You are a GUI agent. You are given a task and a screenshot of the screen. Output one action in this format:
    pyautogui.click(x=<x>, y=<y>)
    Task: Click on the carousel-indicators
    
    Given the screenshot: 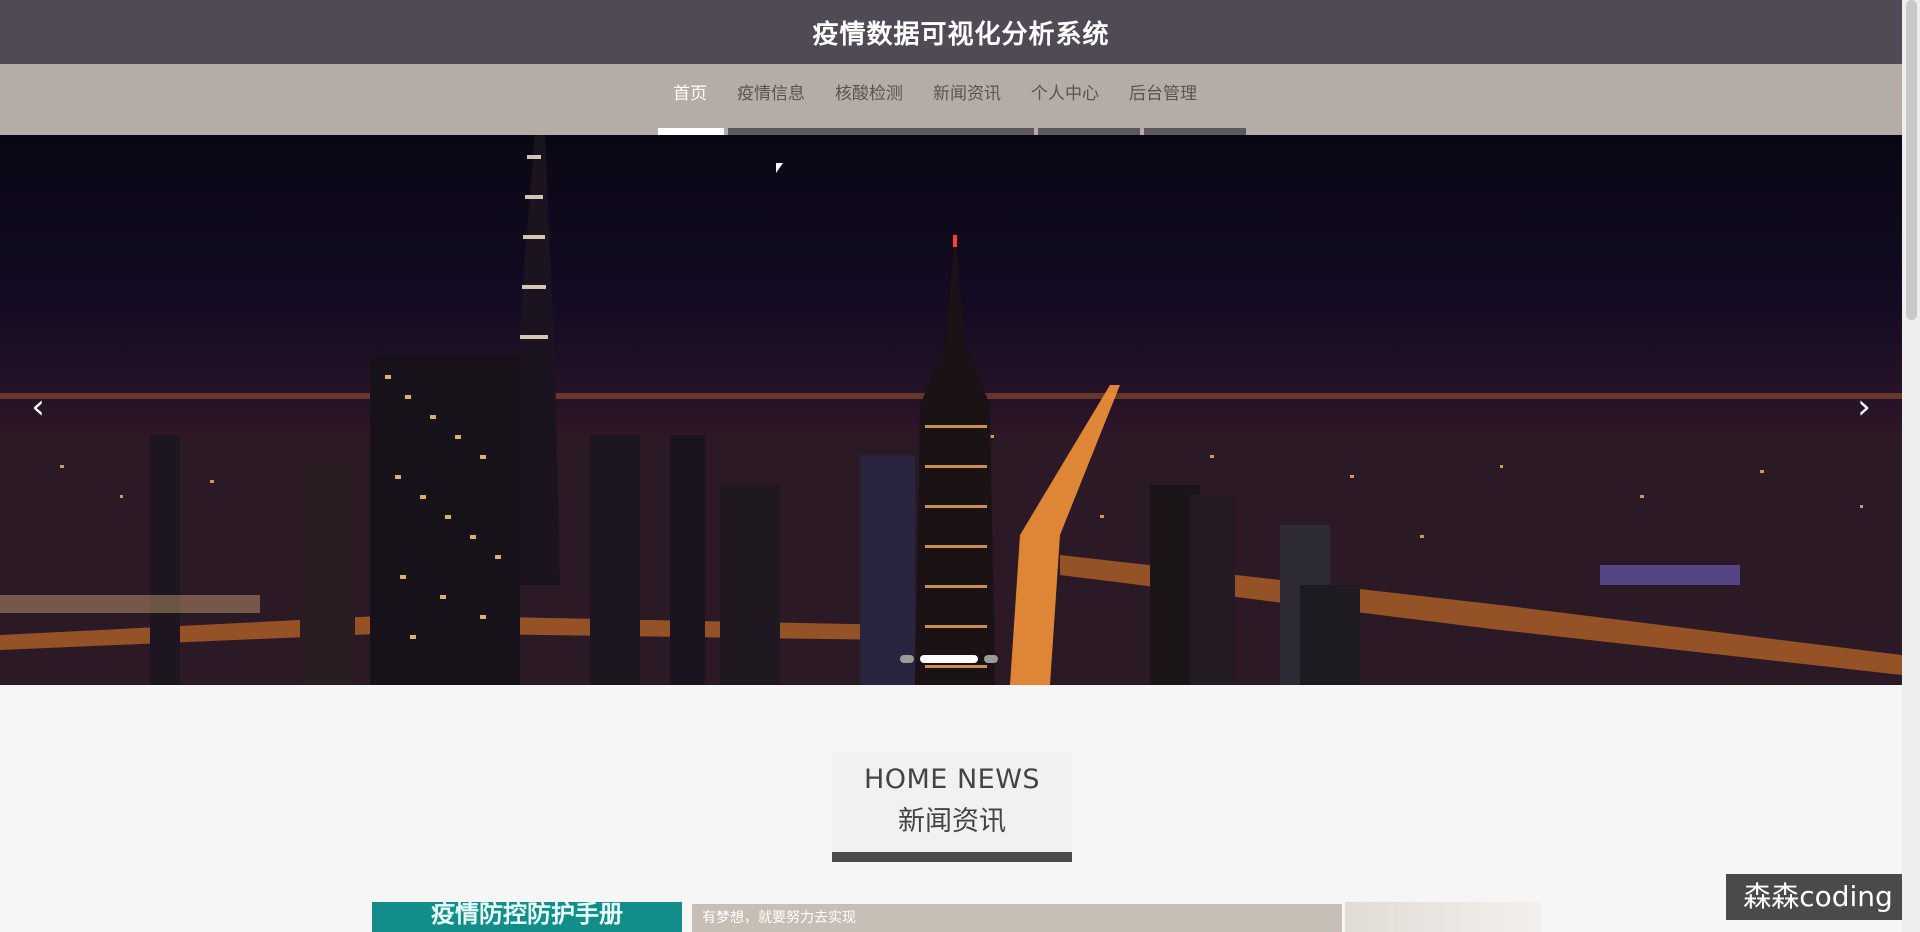 What is the action you would take?
    pyautogui.click(x=949, y=659)
    